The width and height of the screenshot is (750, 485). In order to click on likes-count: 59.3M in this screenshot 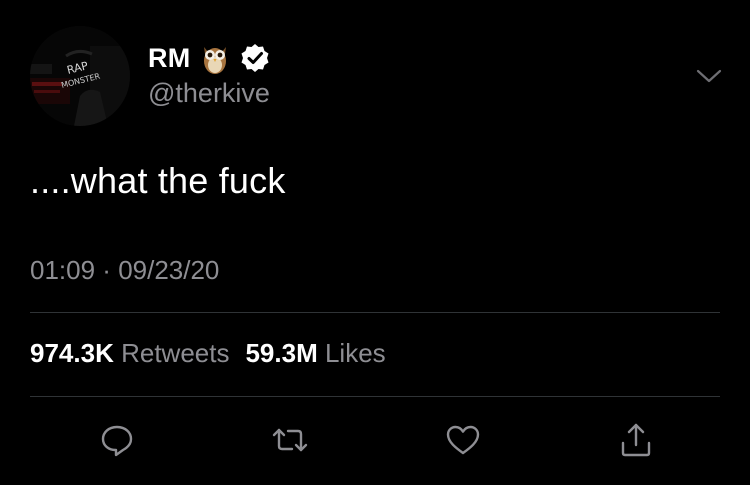, I will do `click(281, 353)`.